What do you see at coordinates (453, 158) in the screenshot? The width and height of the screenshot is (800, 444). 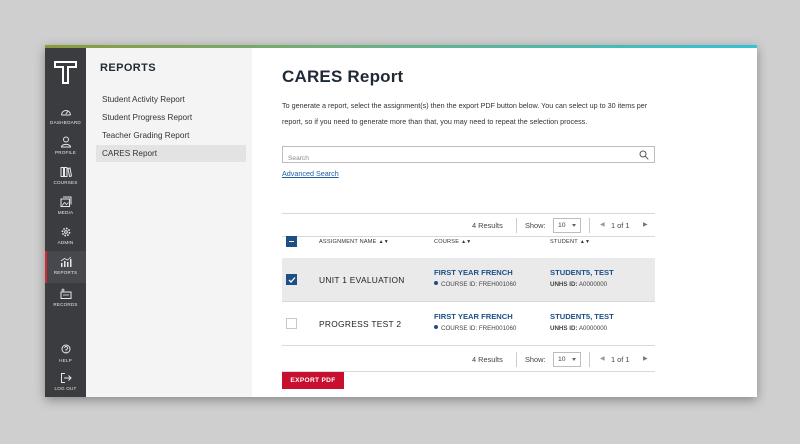 I see `search-input` at bounding box center [453, 158].